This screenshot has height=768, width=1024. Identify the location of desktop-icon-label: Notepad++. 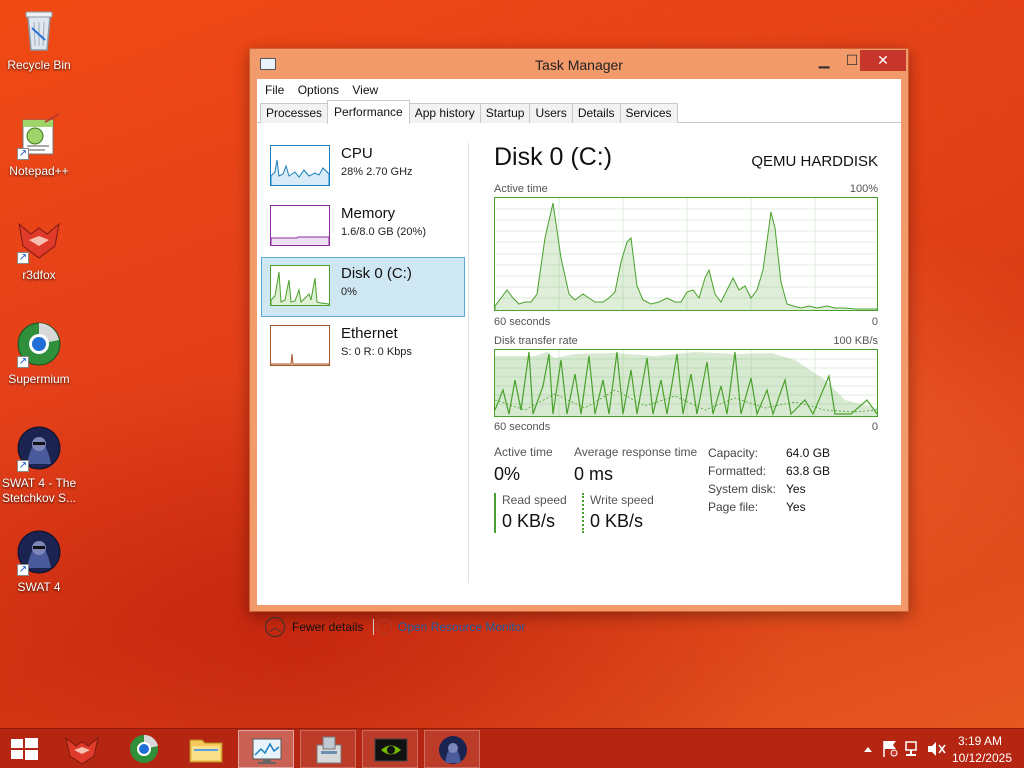
(39, 171).